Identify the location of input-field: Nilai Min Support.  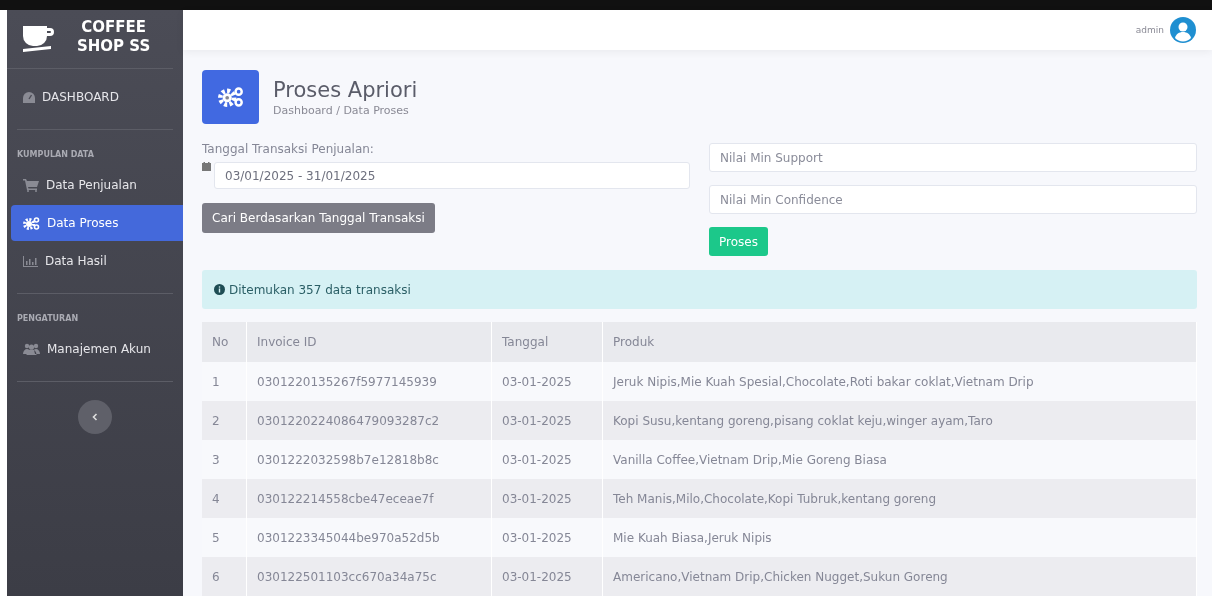
(953, 157).